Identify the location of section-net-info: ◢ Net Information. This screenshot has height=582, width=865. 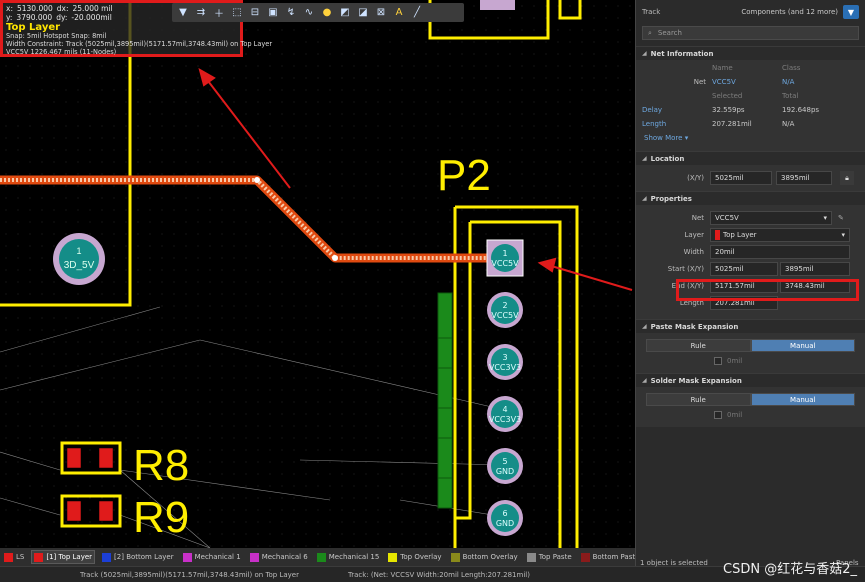
(750, 53).